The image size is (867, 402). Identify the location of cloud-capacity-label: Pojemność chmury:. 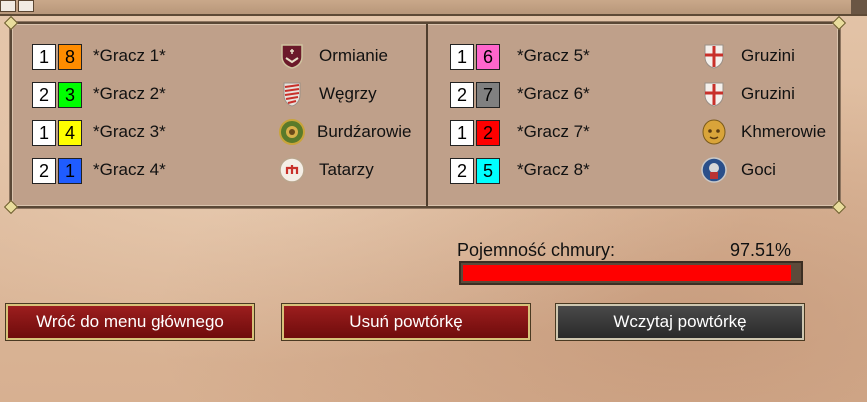
(536, 250).